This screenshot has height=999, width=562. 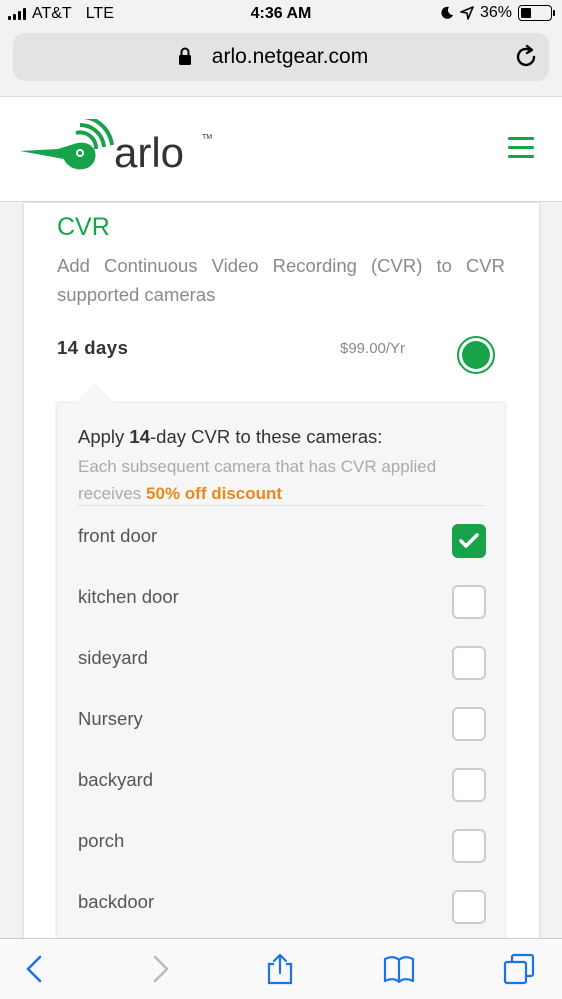 What do you see at coordinates (467, 13) in the screenshot?
I see `location-arrow-icon` at bounding box center [467, 13].